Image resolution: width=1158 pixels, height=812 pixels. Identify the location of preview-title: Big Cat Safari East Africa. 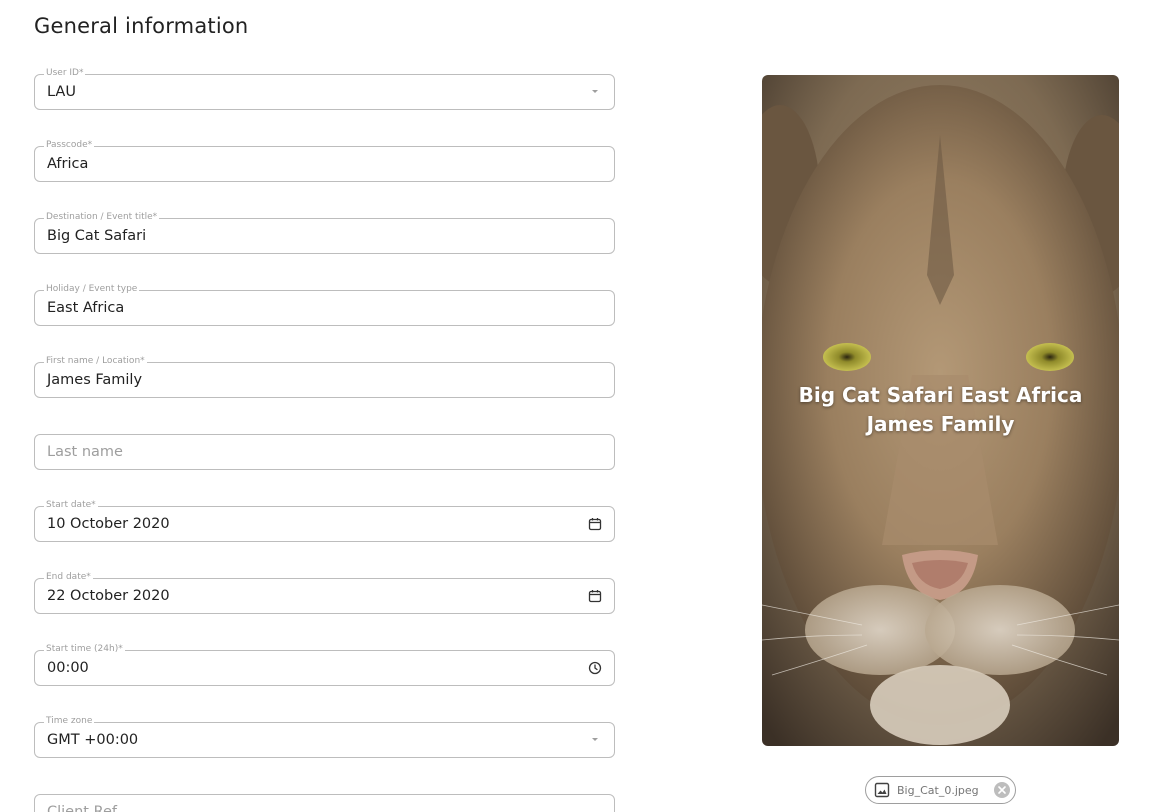
(940, 395).